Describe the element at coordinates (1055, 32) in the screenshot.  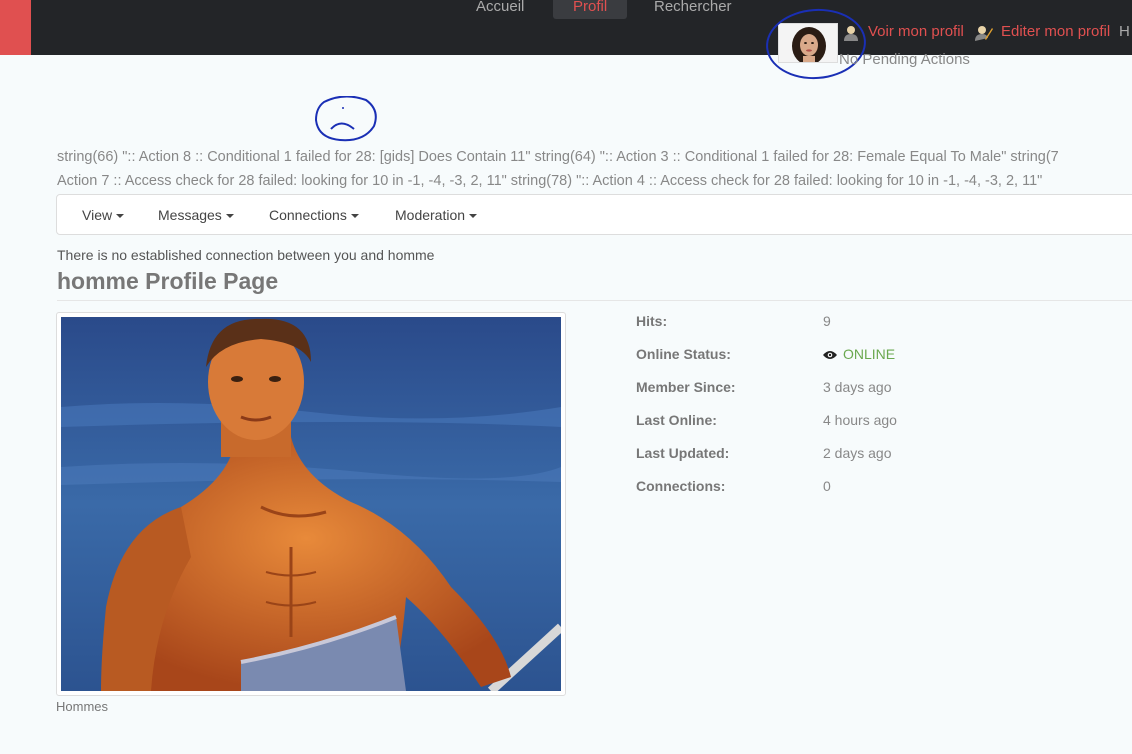
I see `edit-profile-link: Editer mon profil` at that location.